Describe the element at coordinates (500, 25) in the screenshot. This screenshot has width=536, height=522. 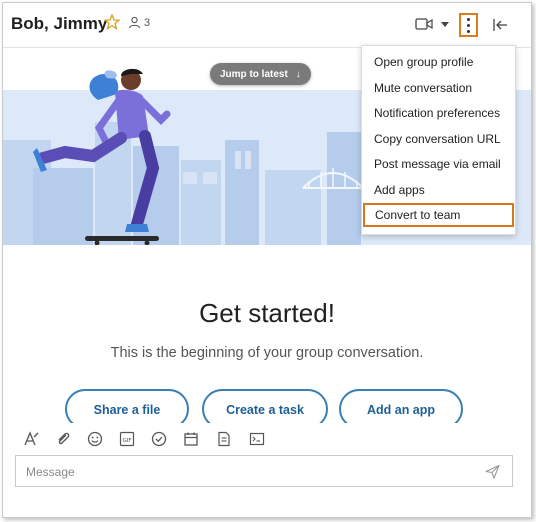
I see `collapse-panel-icon` at that location.